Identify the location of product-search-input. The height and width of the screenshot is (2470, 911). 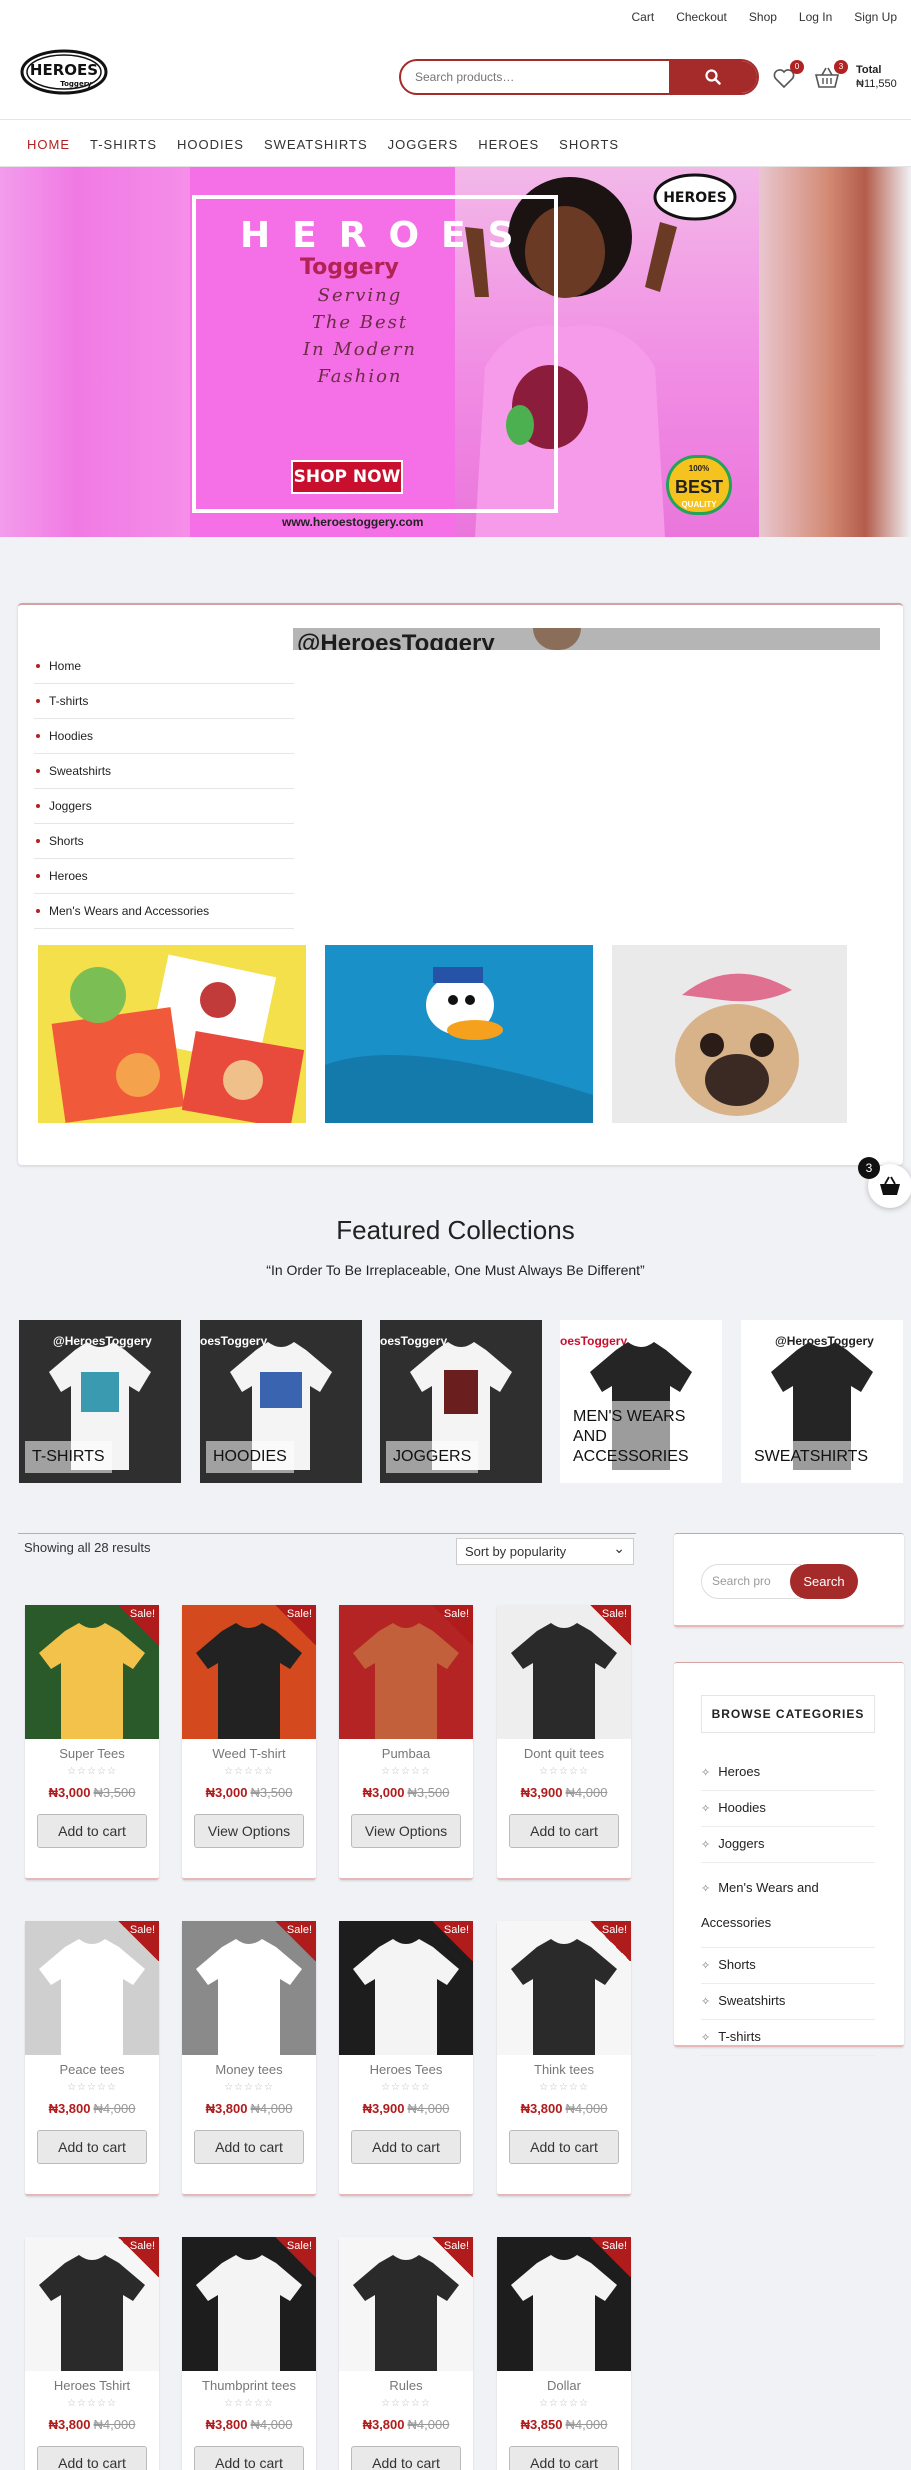
(536, 77).